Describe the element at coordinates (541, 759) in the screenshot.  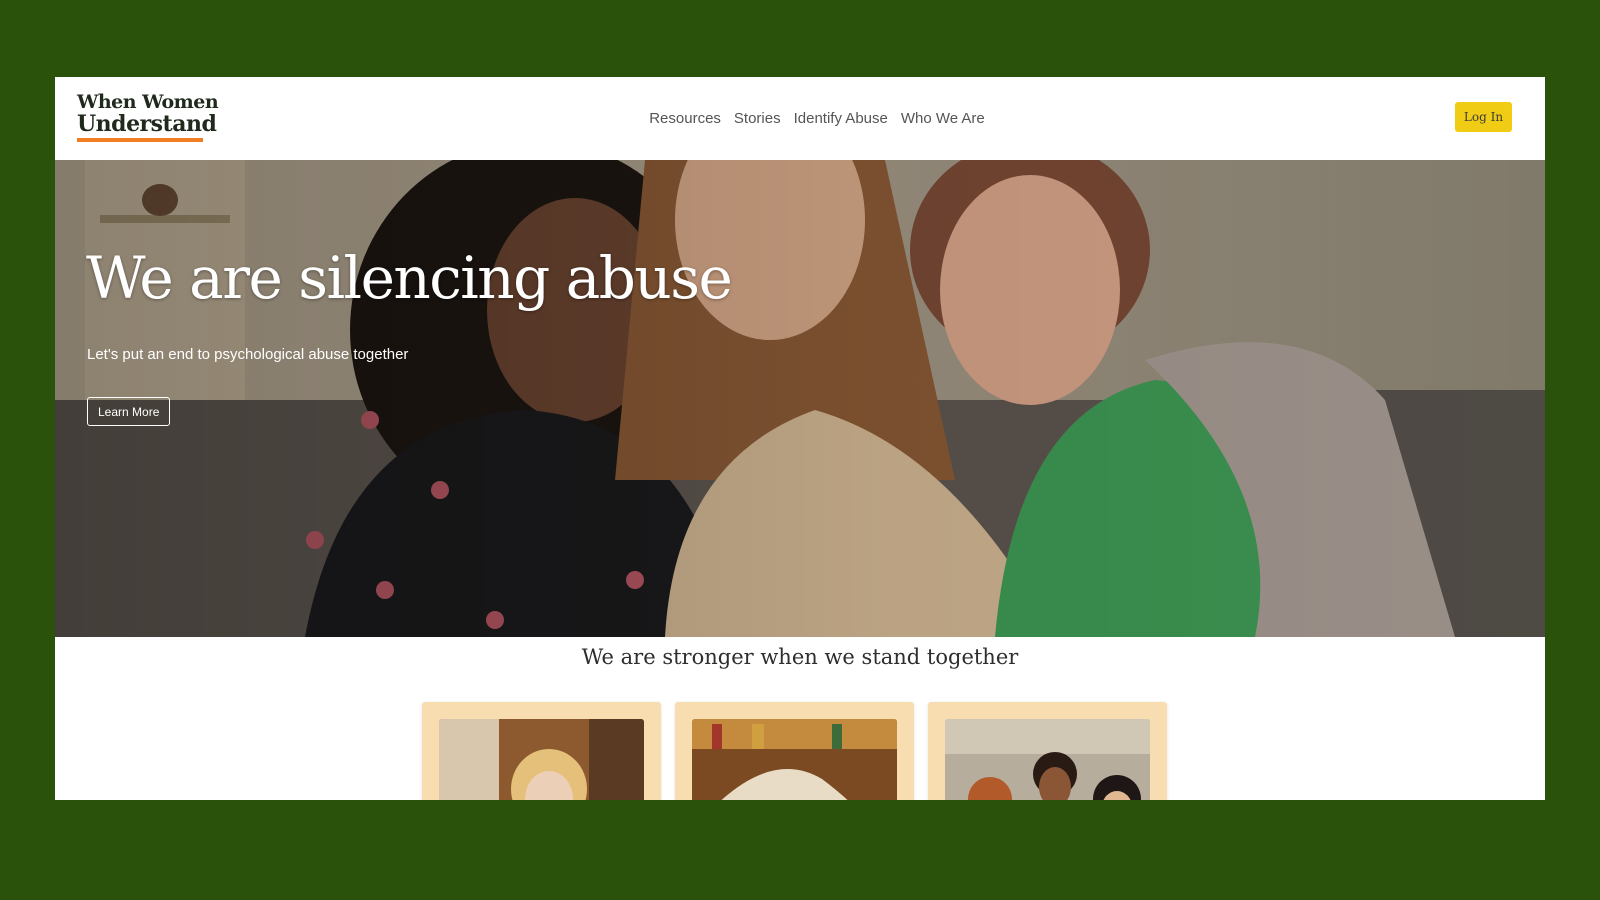
I see `card-1-image` at that location.